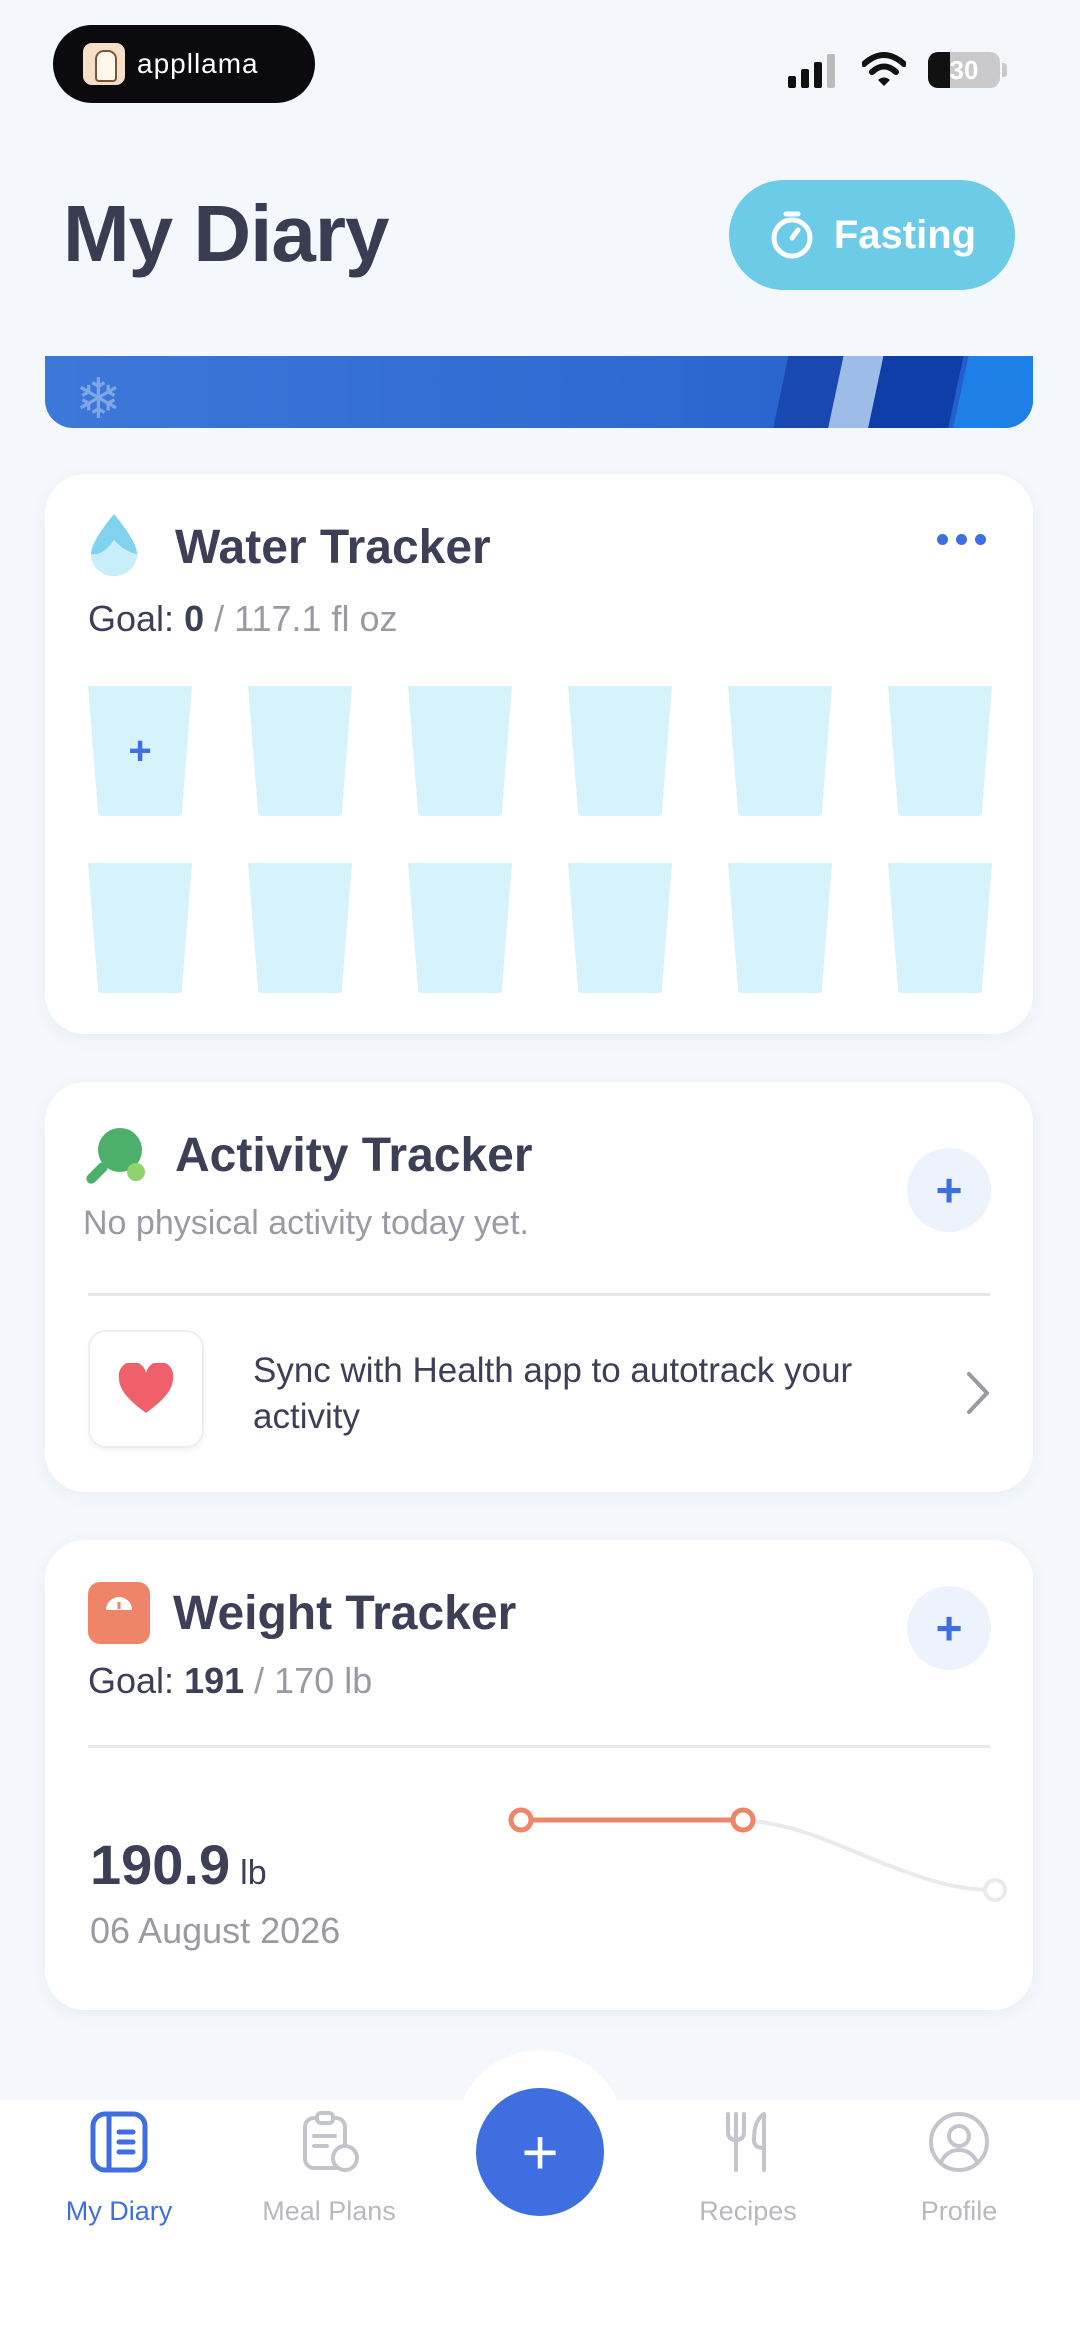  What do you see at coordinates (959, 2175) in the screenshot?
I see `nav-profile: Profile` at bounding box center [959, 2175].